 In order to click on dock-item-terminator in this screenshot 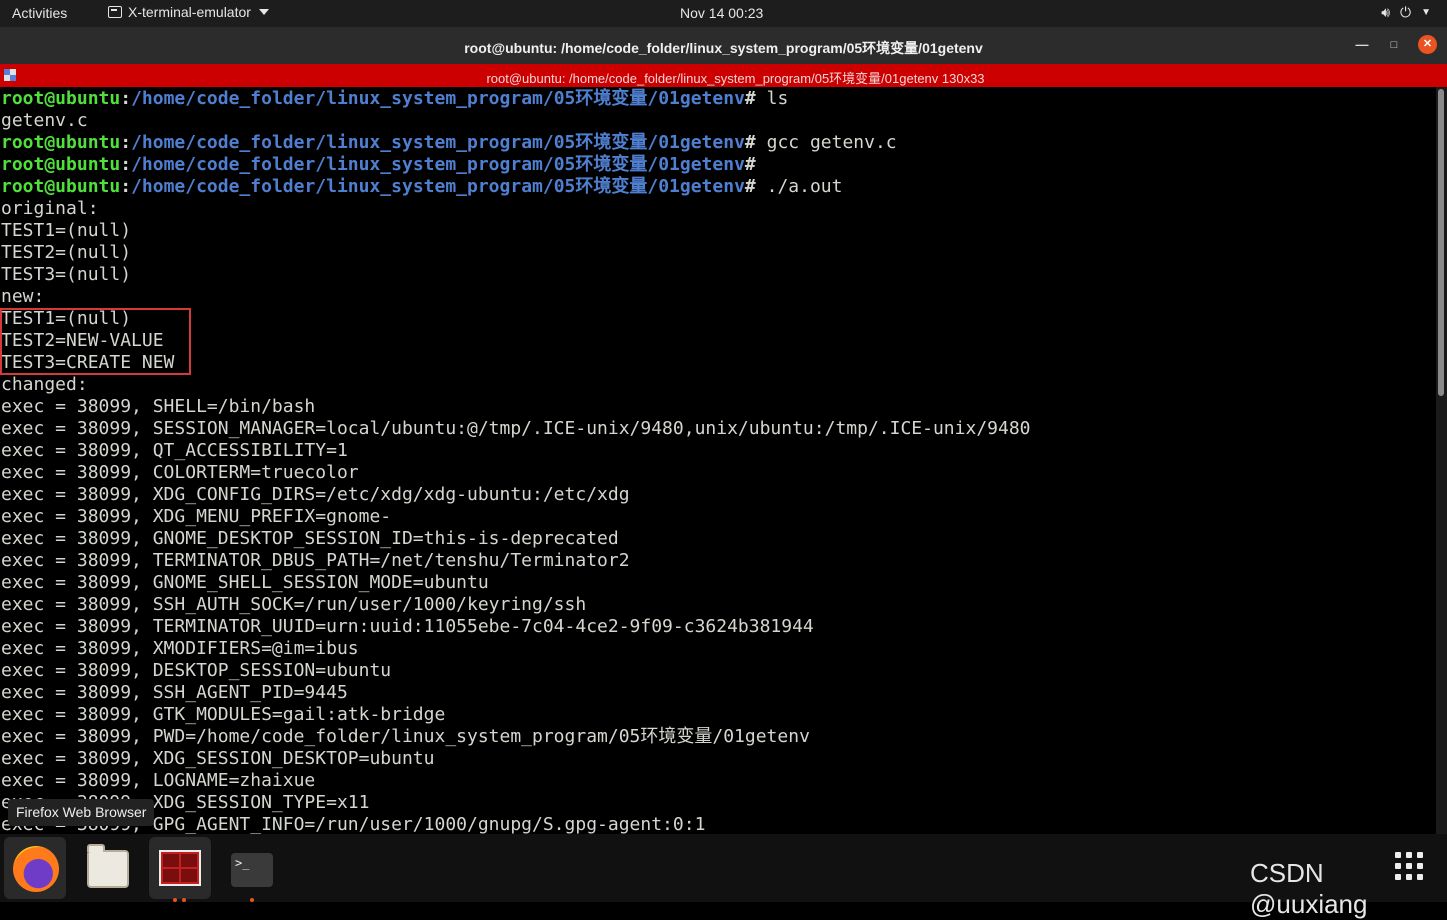, I will do `click(180, 869)`.